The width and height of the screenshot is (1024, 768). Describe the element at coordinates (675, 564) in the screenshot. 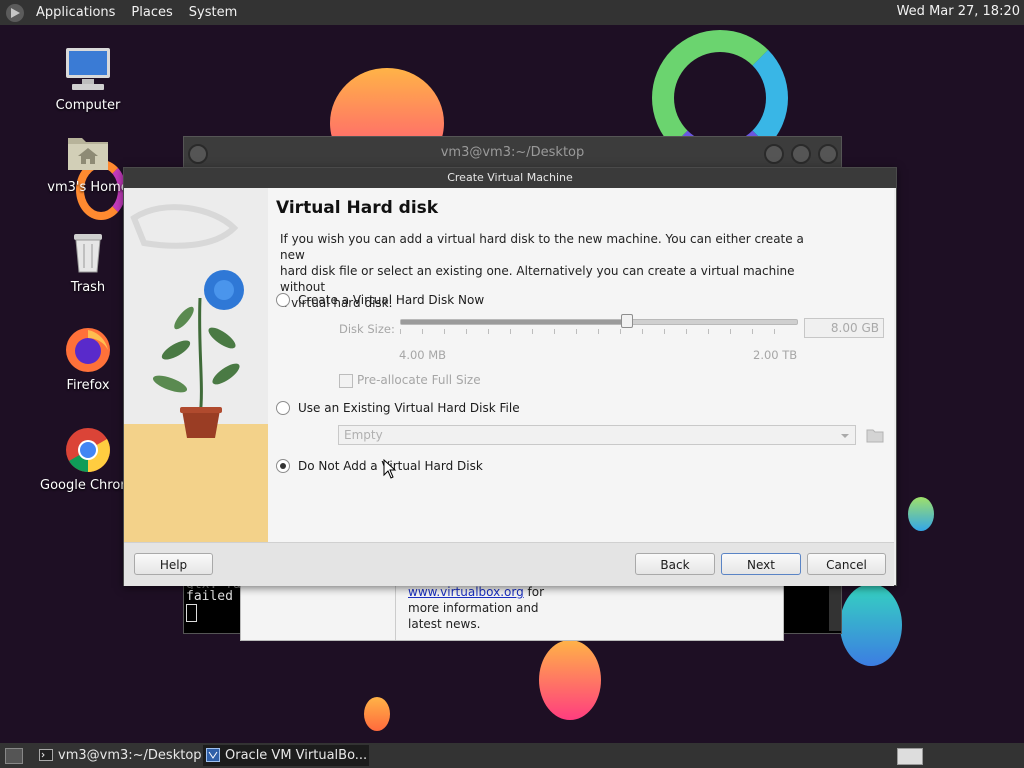

I see `back-button: Back` at that location.